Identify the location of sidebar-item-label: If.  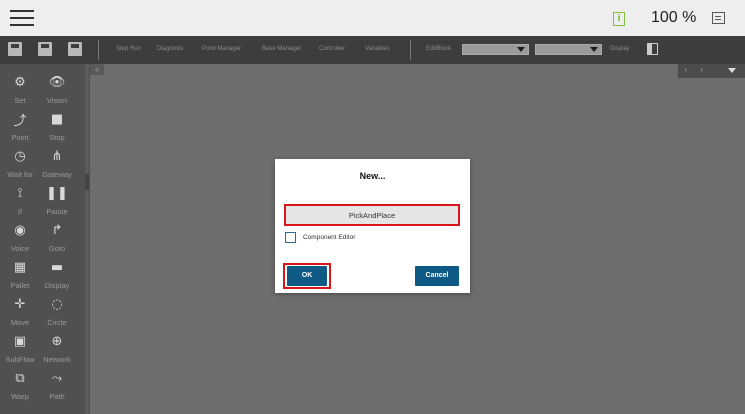
(20, 211).